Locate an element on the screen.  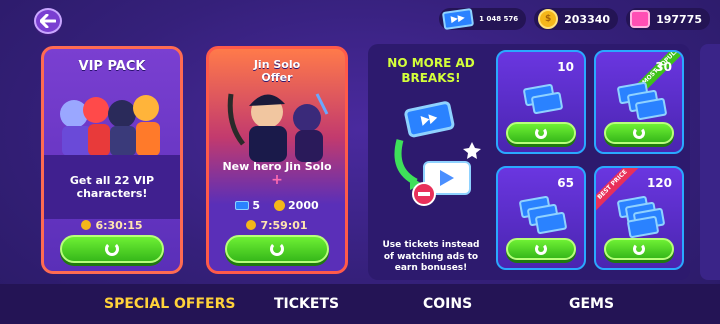
jin-solo-timer: 7:59:01 is located at coordinates (277, 225).